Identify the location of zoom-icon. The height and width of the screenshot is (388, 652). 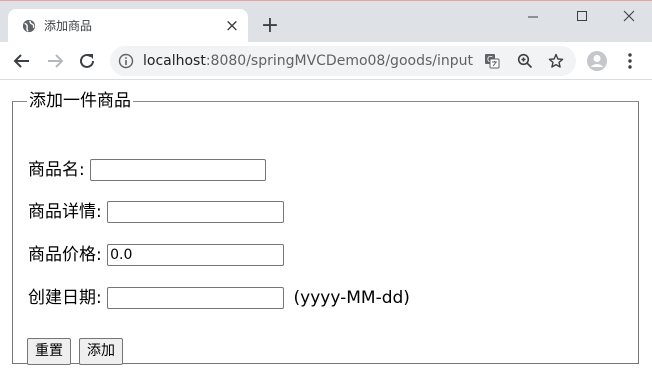
(525, 61).